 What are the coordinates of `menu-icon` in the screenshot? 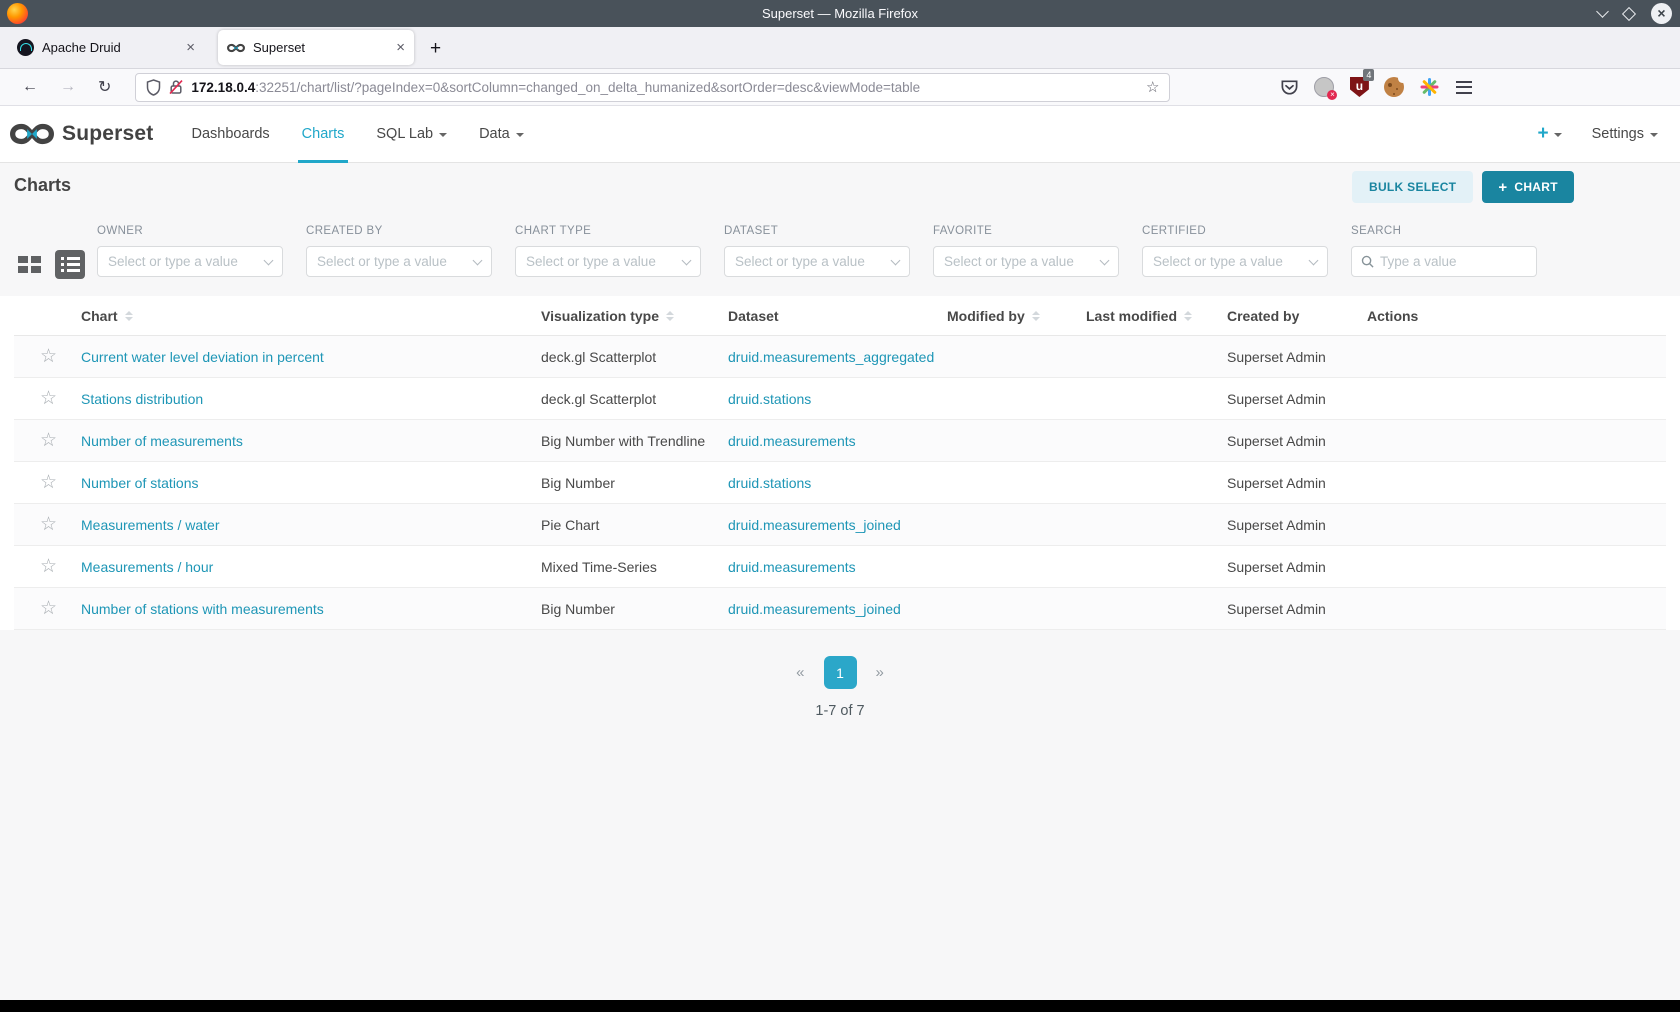 It's located at (1464, 87).